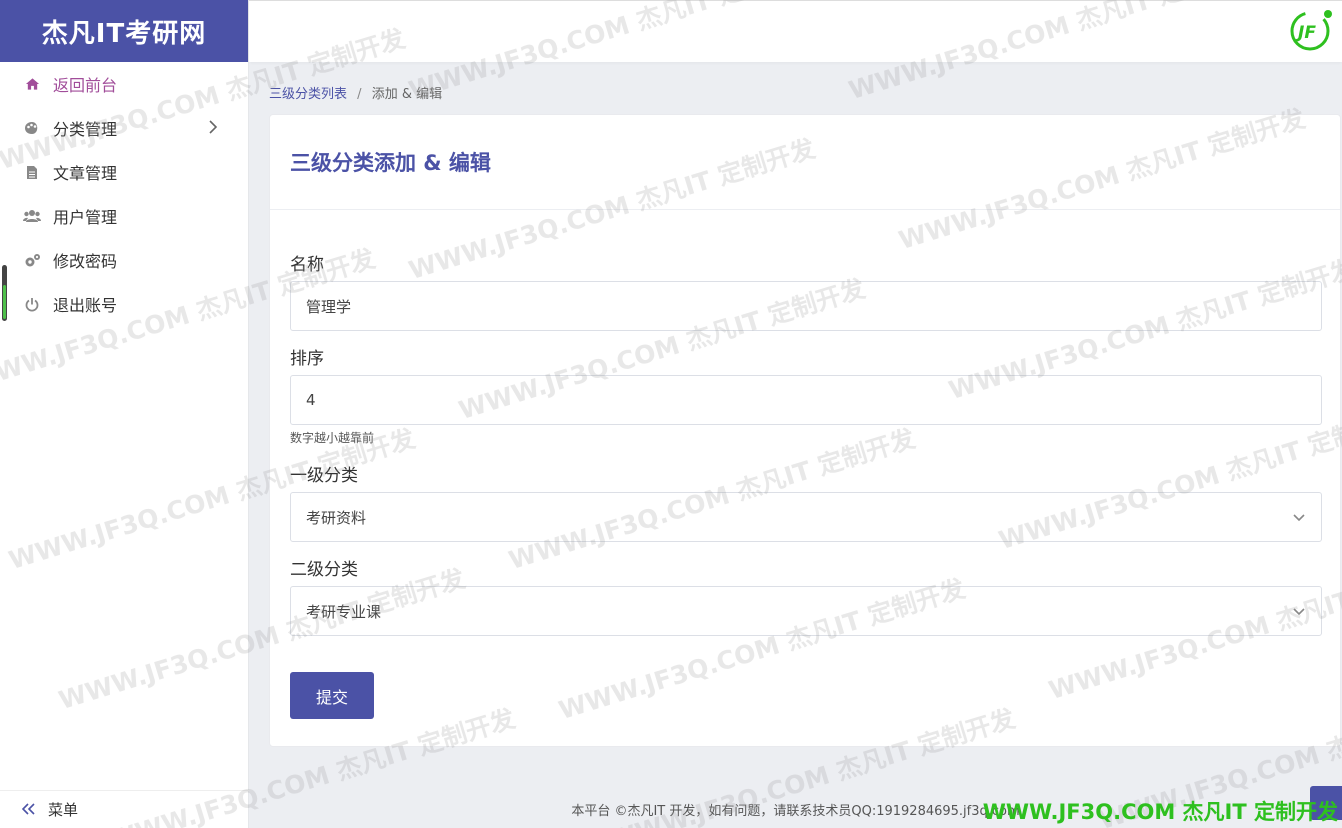  What do you see at coordinates (85, 305) in the screenshot?
I see `sidebar-item-label: 退出账号` at bounding box center [85, 305].